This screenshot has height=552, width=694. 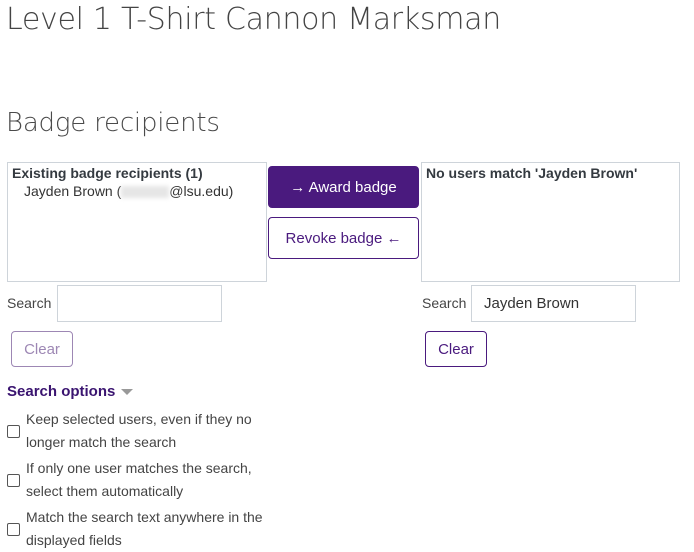 I want to click on potential-clear-button: Clear, so click(x=456, y=349).